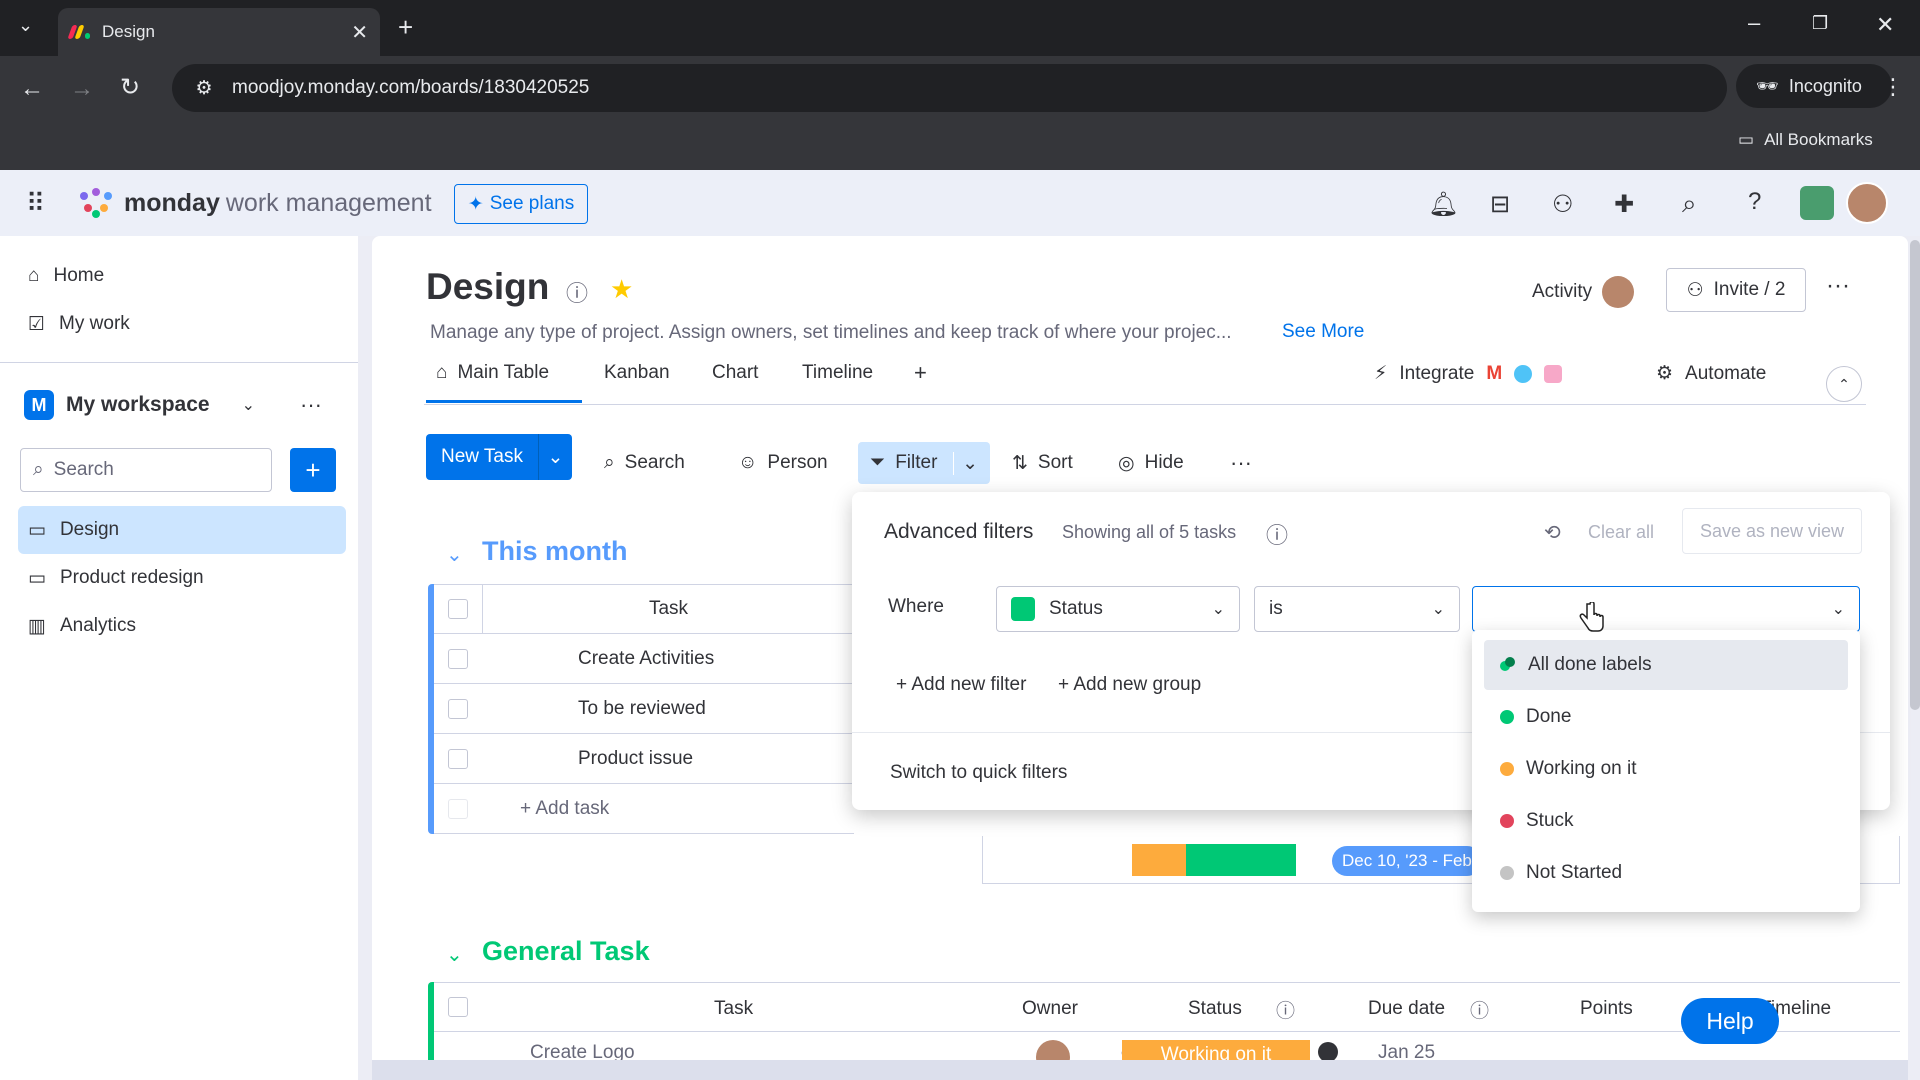  I want to click on workspace-more-icon: ···, so click(311, 405).